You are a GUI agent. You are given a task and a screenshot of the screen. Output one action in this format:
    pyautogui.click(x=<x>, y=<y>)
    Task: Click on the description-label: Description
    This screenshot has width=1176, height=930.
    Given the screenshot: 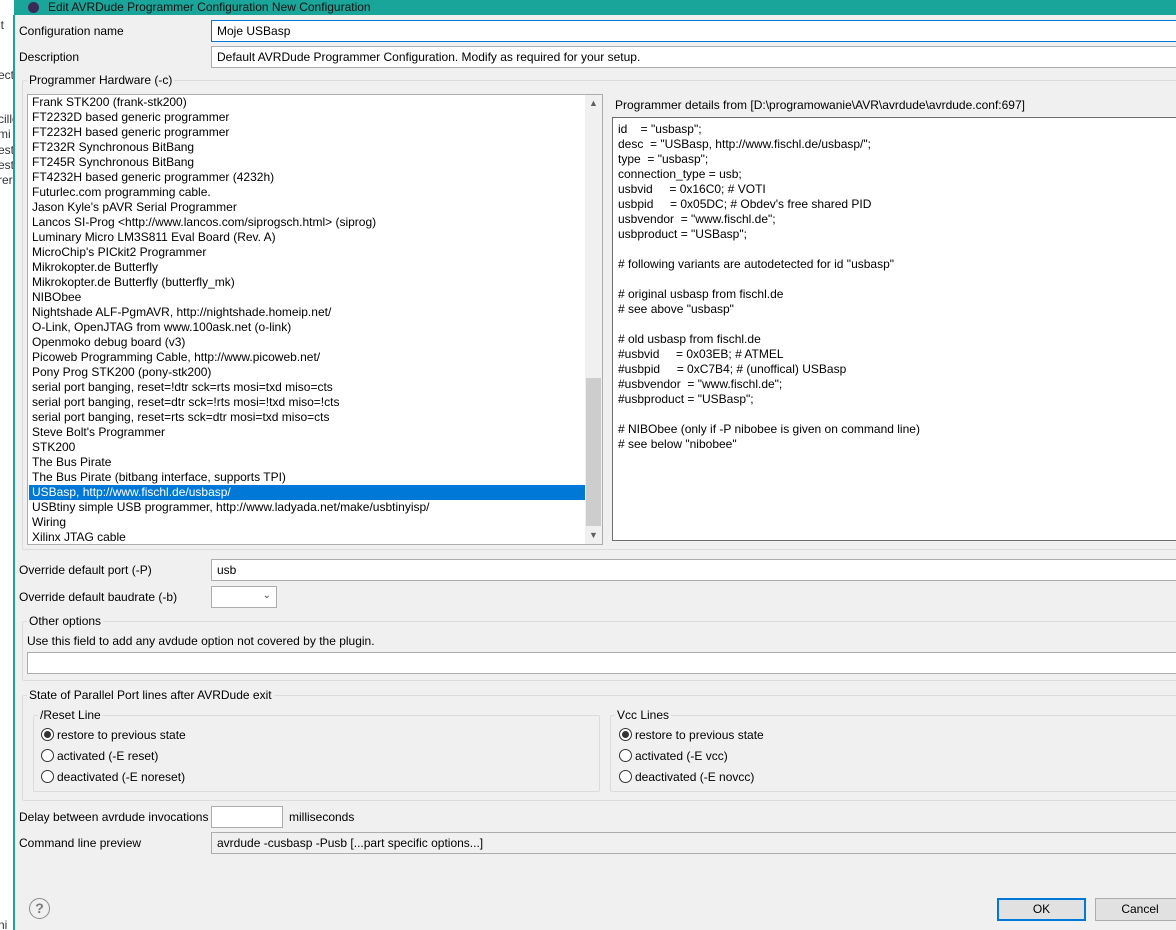 What is the action you would take?
    pyautogui.click(x=49, y=57)
    